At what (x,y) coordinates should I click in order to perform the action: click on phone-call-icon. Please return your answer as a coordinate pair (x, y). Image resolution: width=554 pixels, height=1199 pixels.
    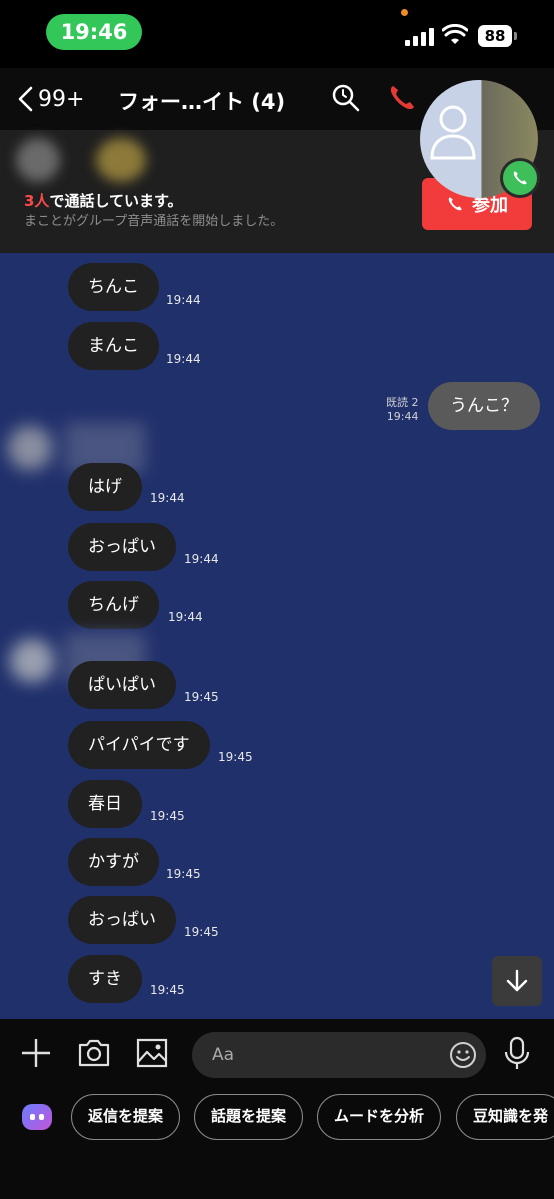
    Looking at the image, I should click on (402, 98).